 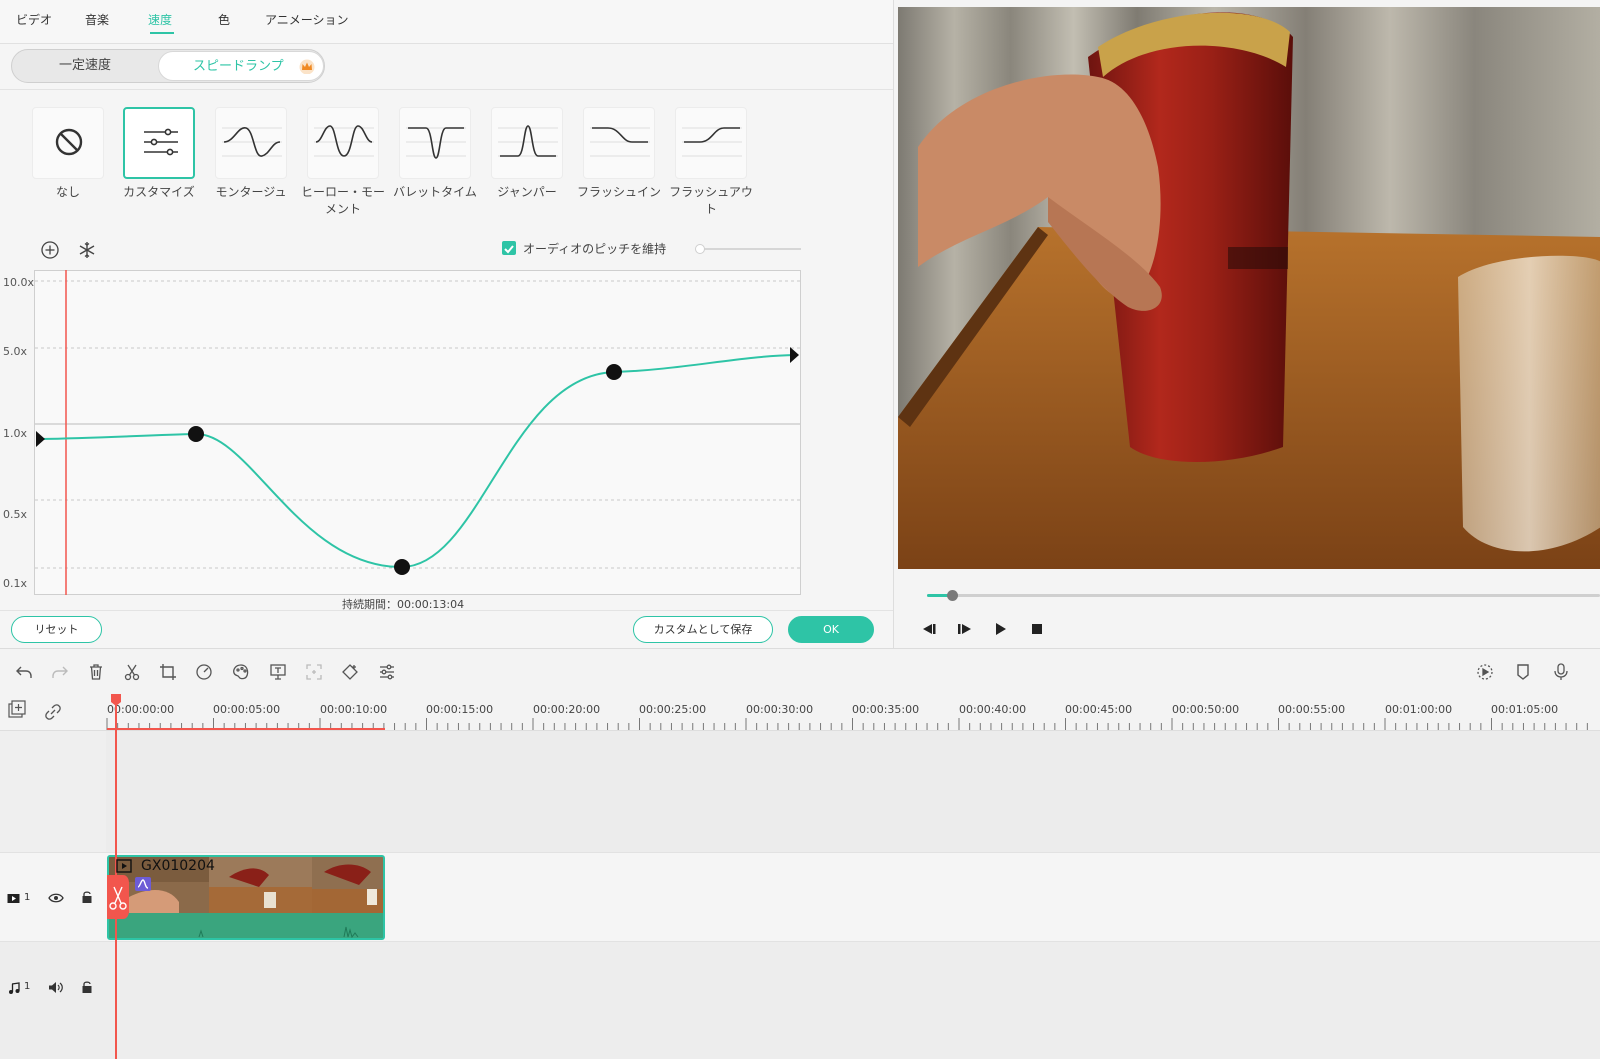 What do you see at coordinates (1000, 629) in the screenshot?
I see `play-icon` at bounding box center [1000, 629].